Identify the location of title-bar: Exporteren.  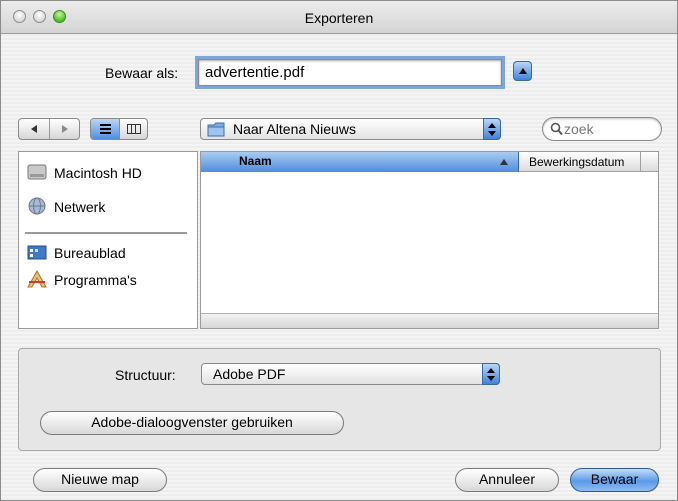
(339, 17).